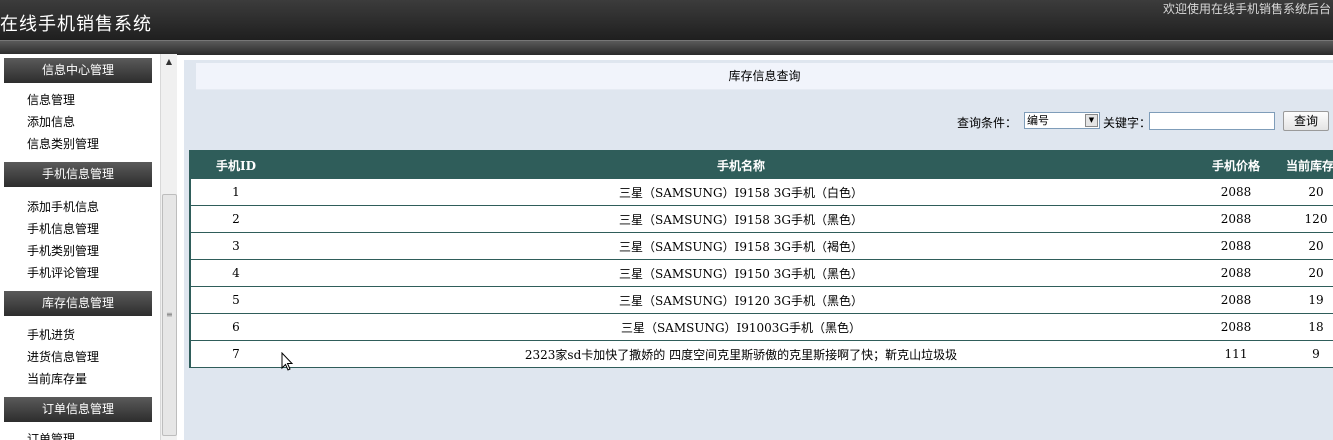 Image resolution: width=1333 pixels, height=440 pixels. What do you see at coordinates (1302, 219) in the screenshot?
I see `cell-current-stock: 120` at bounding box center [1302, 219].